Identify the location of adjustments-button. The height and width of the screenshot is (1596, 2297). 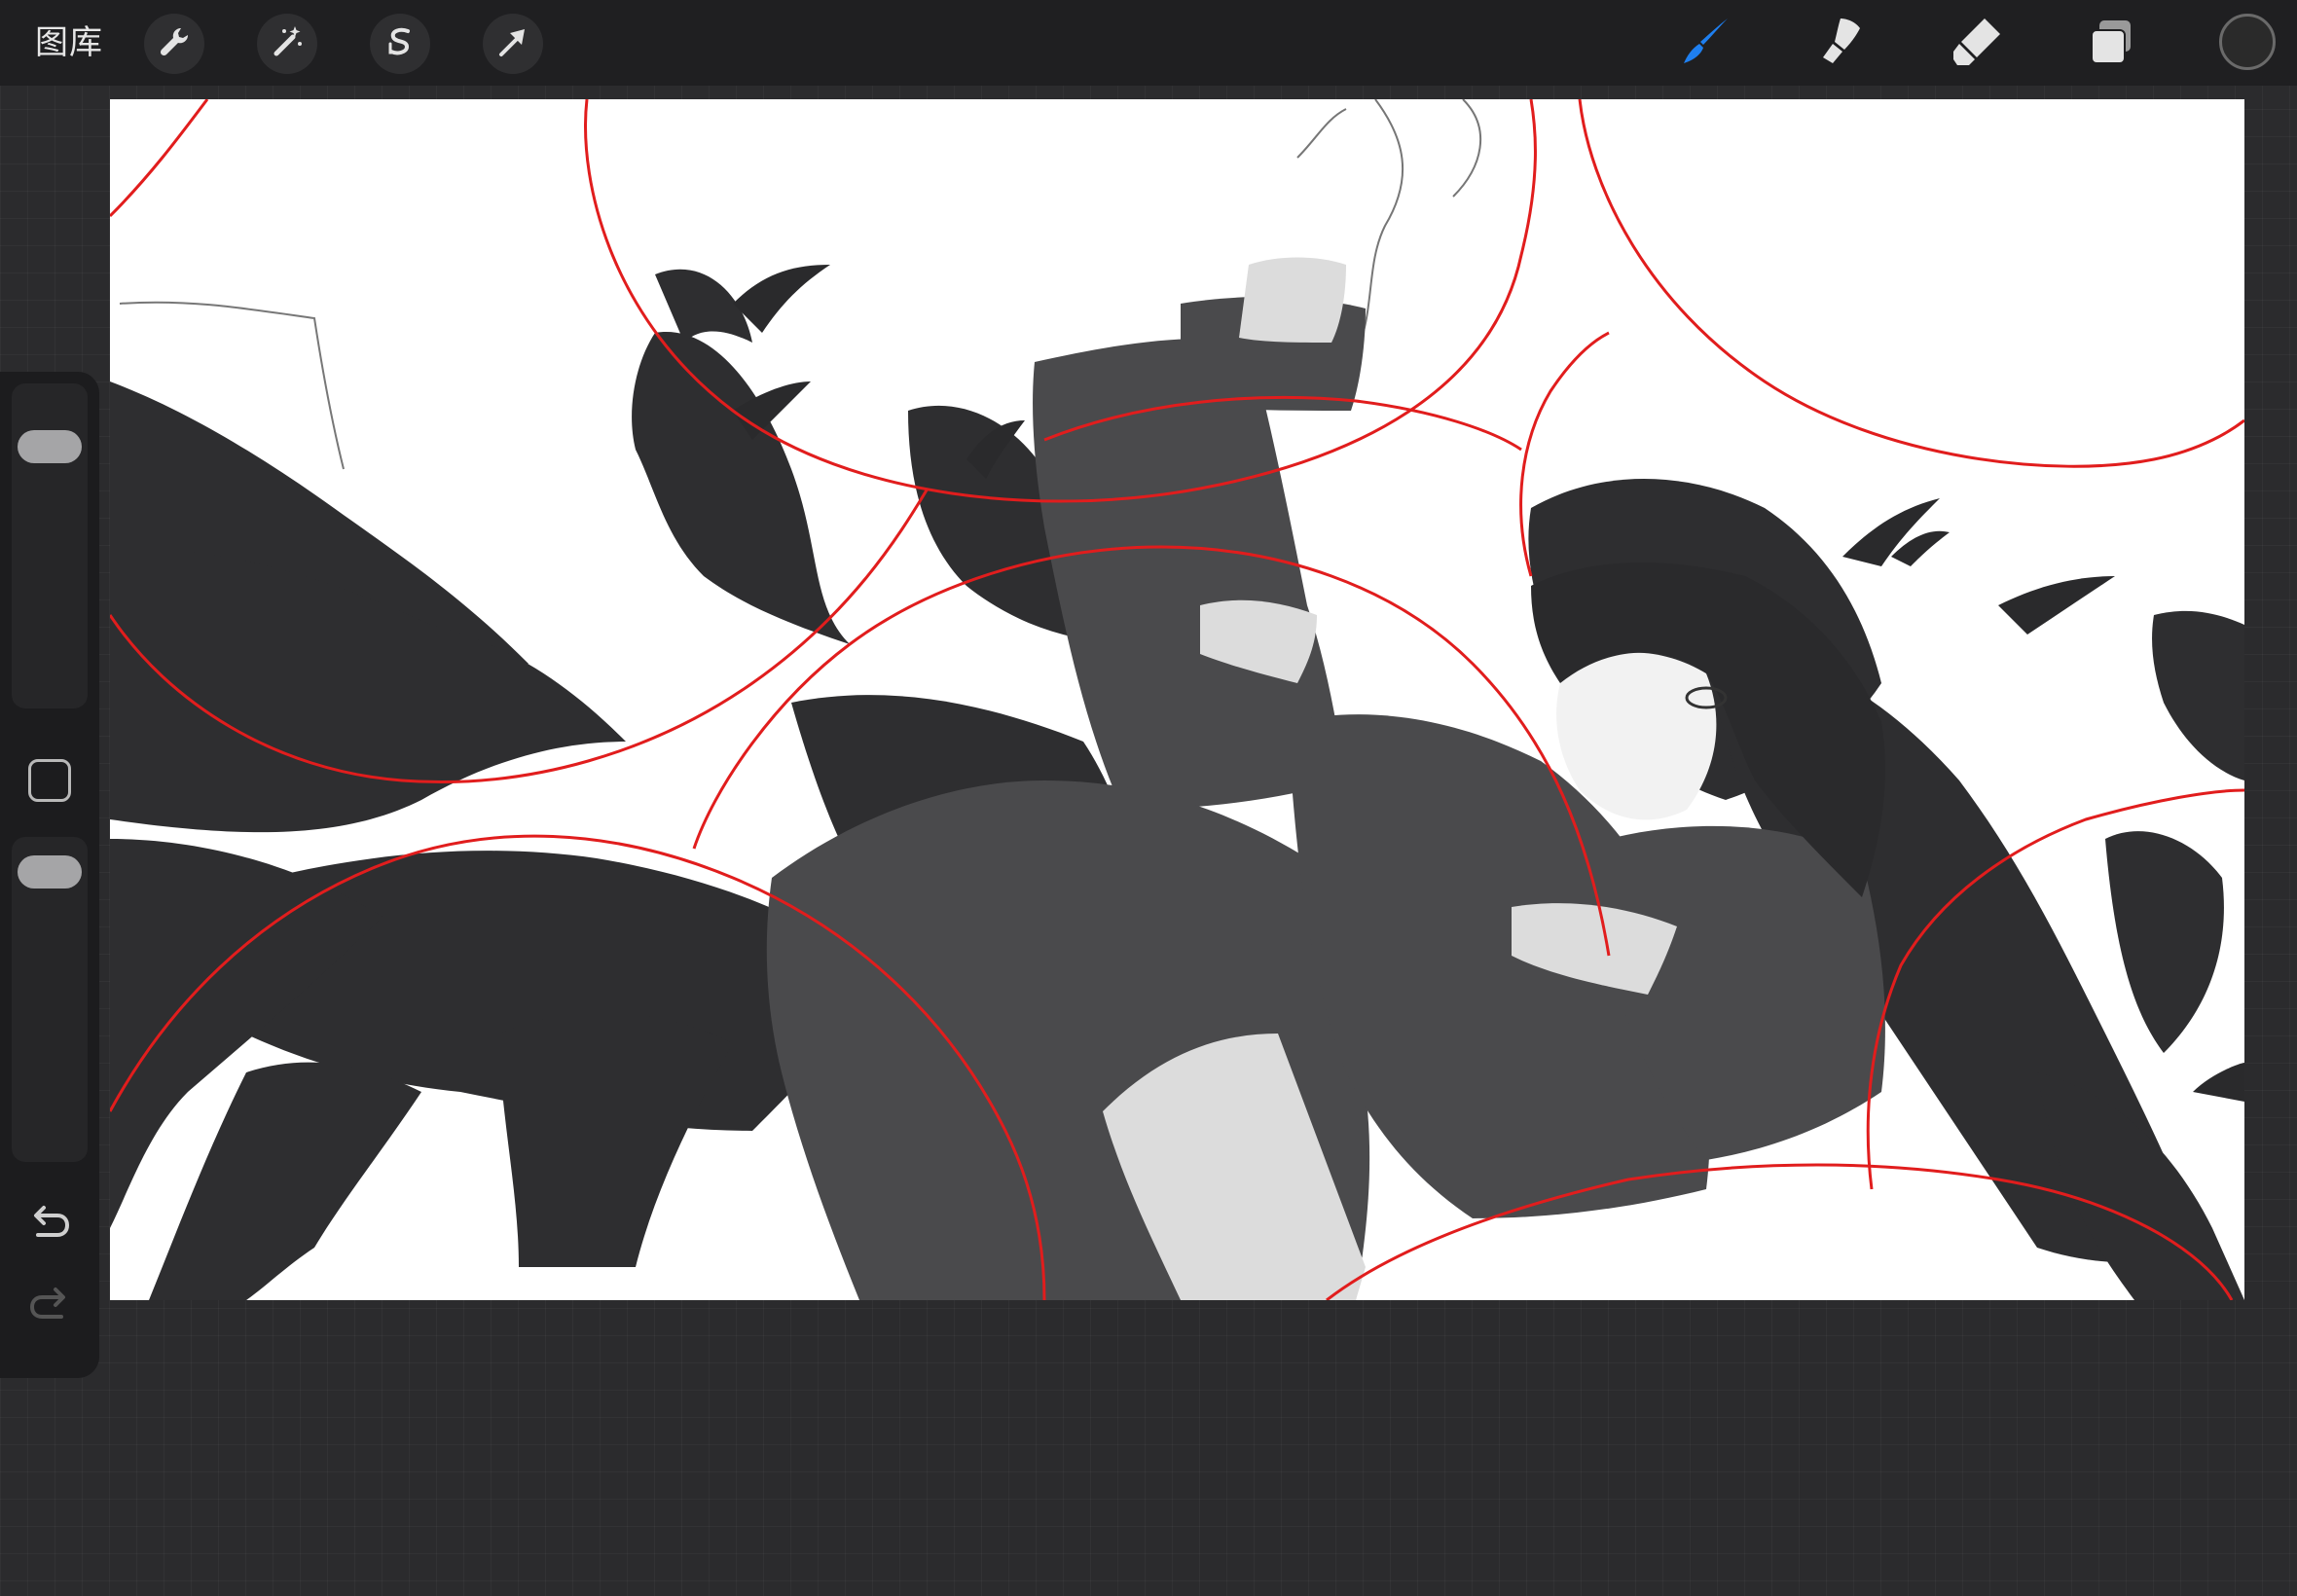
(287, 44).